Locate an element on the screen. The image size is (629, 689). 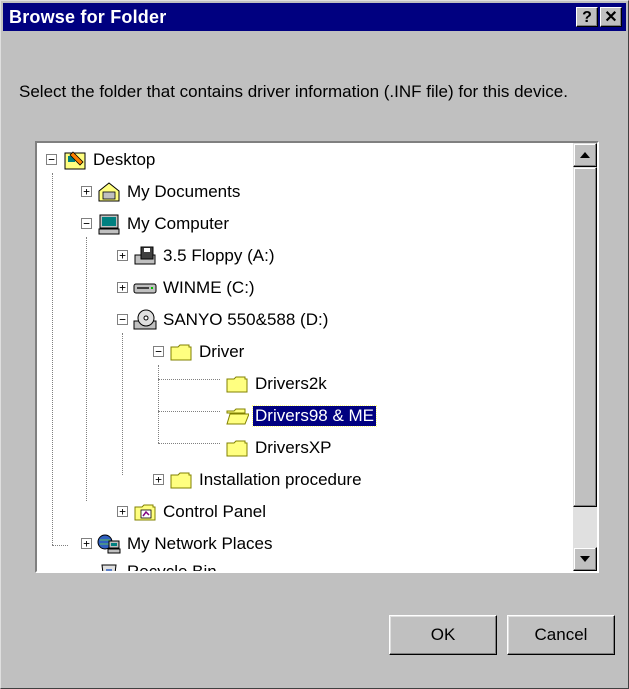
title-bar: Browse for Folder ? ✕ is located at coordinates (314, 17).